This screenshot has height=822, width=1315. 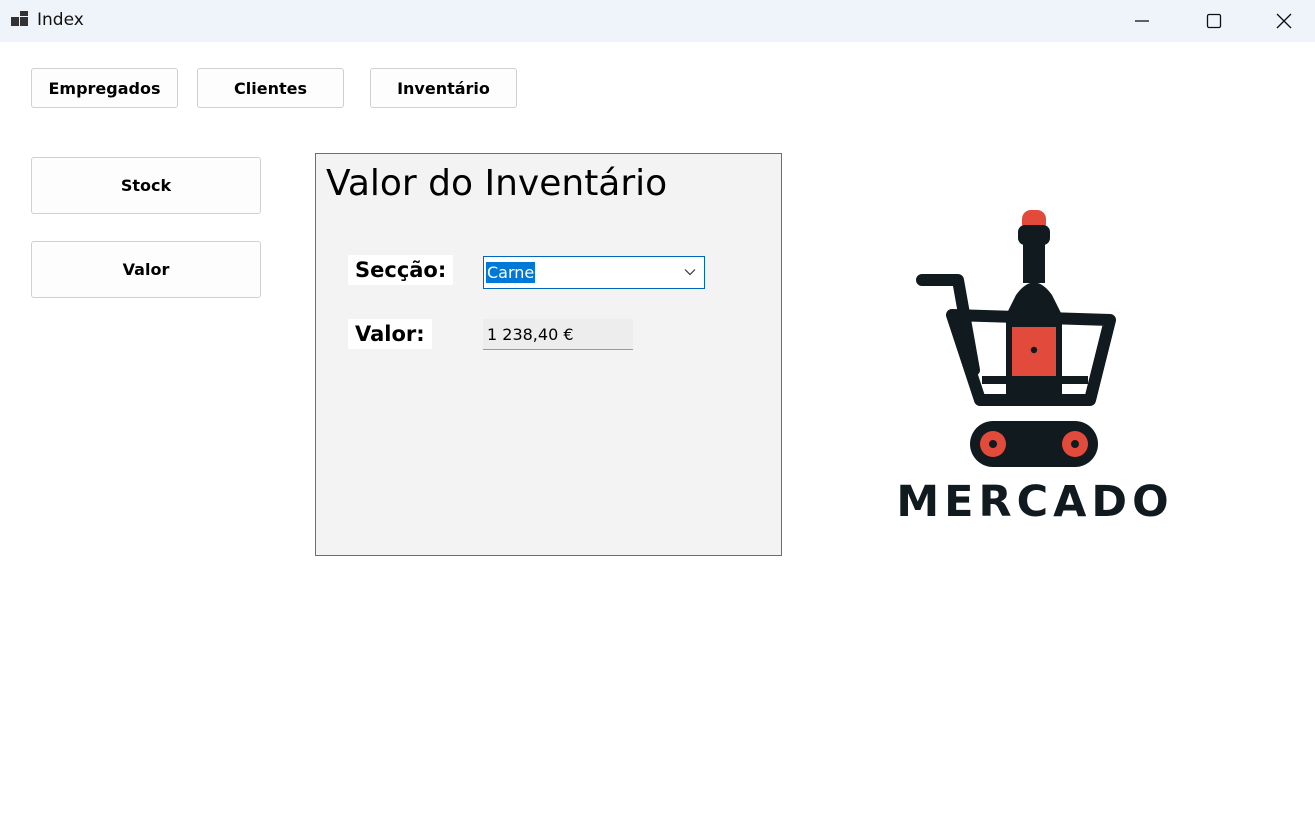 What do you see at coordinates (146, 185) in the screenshot?
I see `stock-button: Stock` at bounding box center [146, 185].